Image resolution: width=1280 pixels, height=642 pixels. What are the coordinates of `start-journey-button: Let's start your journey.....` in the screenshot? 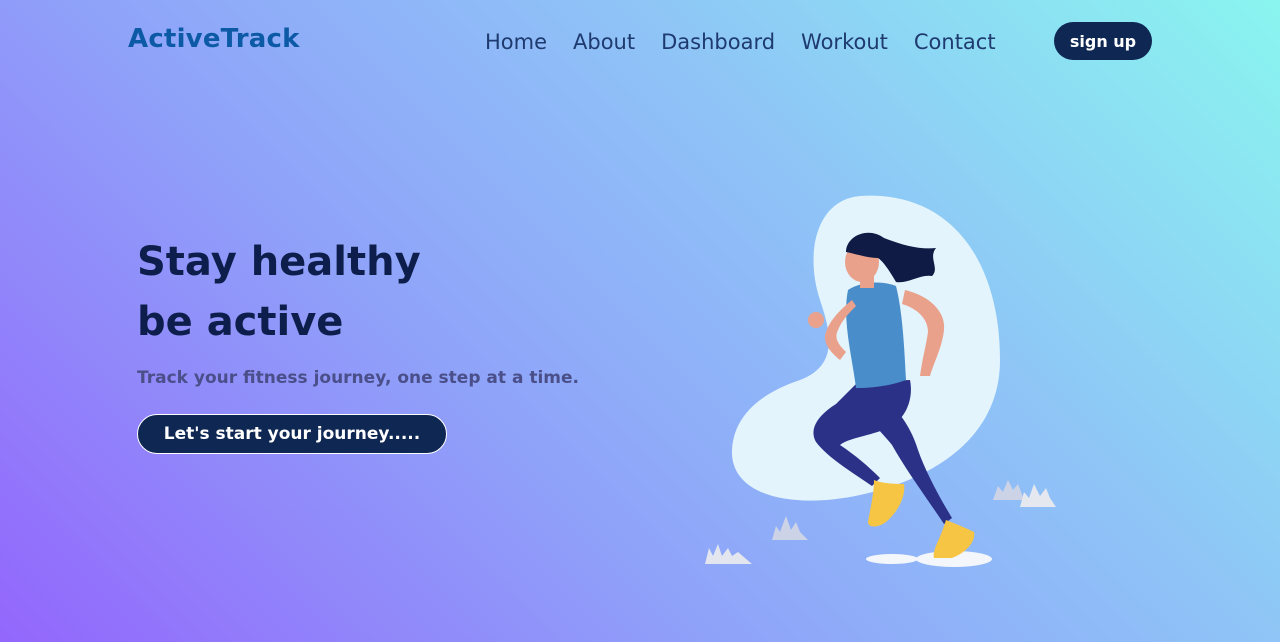 It's located at (292, 434).